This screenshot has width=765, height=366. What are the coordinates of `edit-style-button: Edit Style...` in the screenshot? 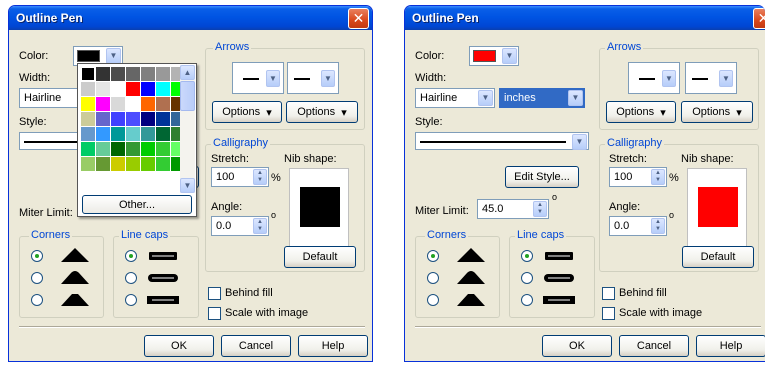 It's located at (542, 177).